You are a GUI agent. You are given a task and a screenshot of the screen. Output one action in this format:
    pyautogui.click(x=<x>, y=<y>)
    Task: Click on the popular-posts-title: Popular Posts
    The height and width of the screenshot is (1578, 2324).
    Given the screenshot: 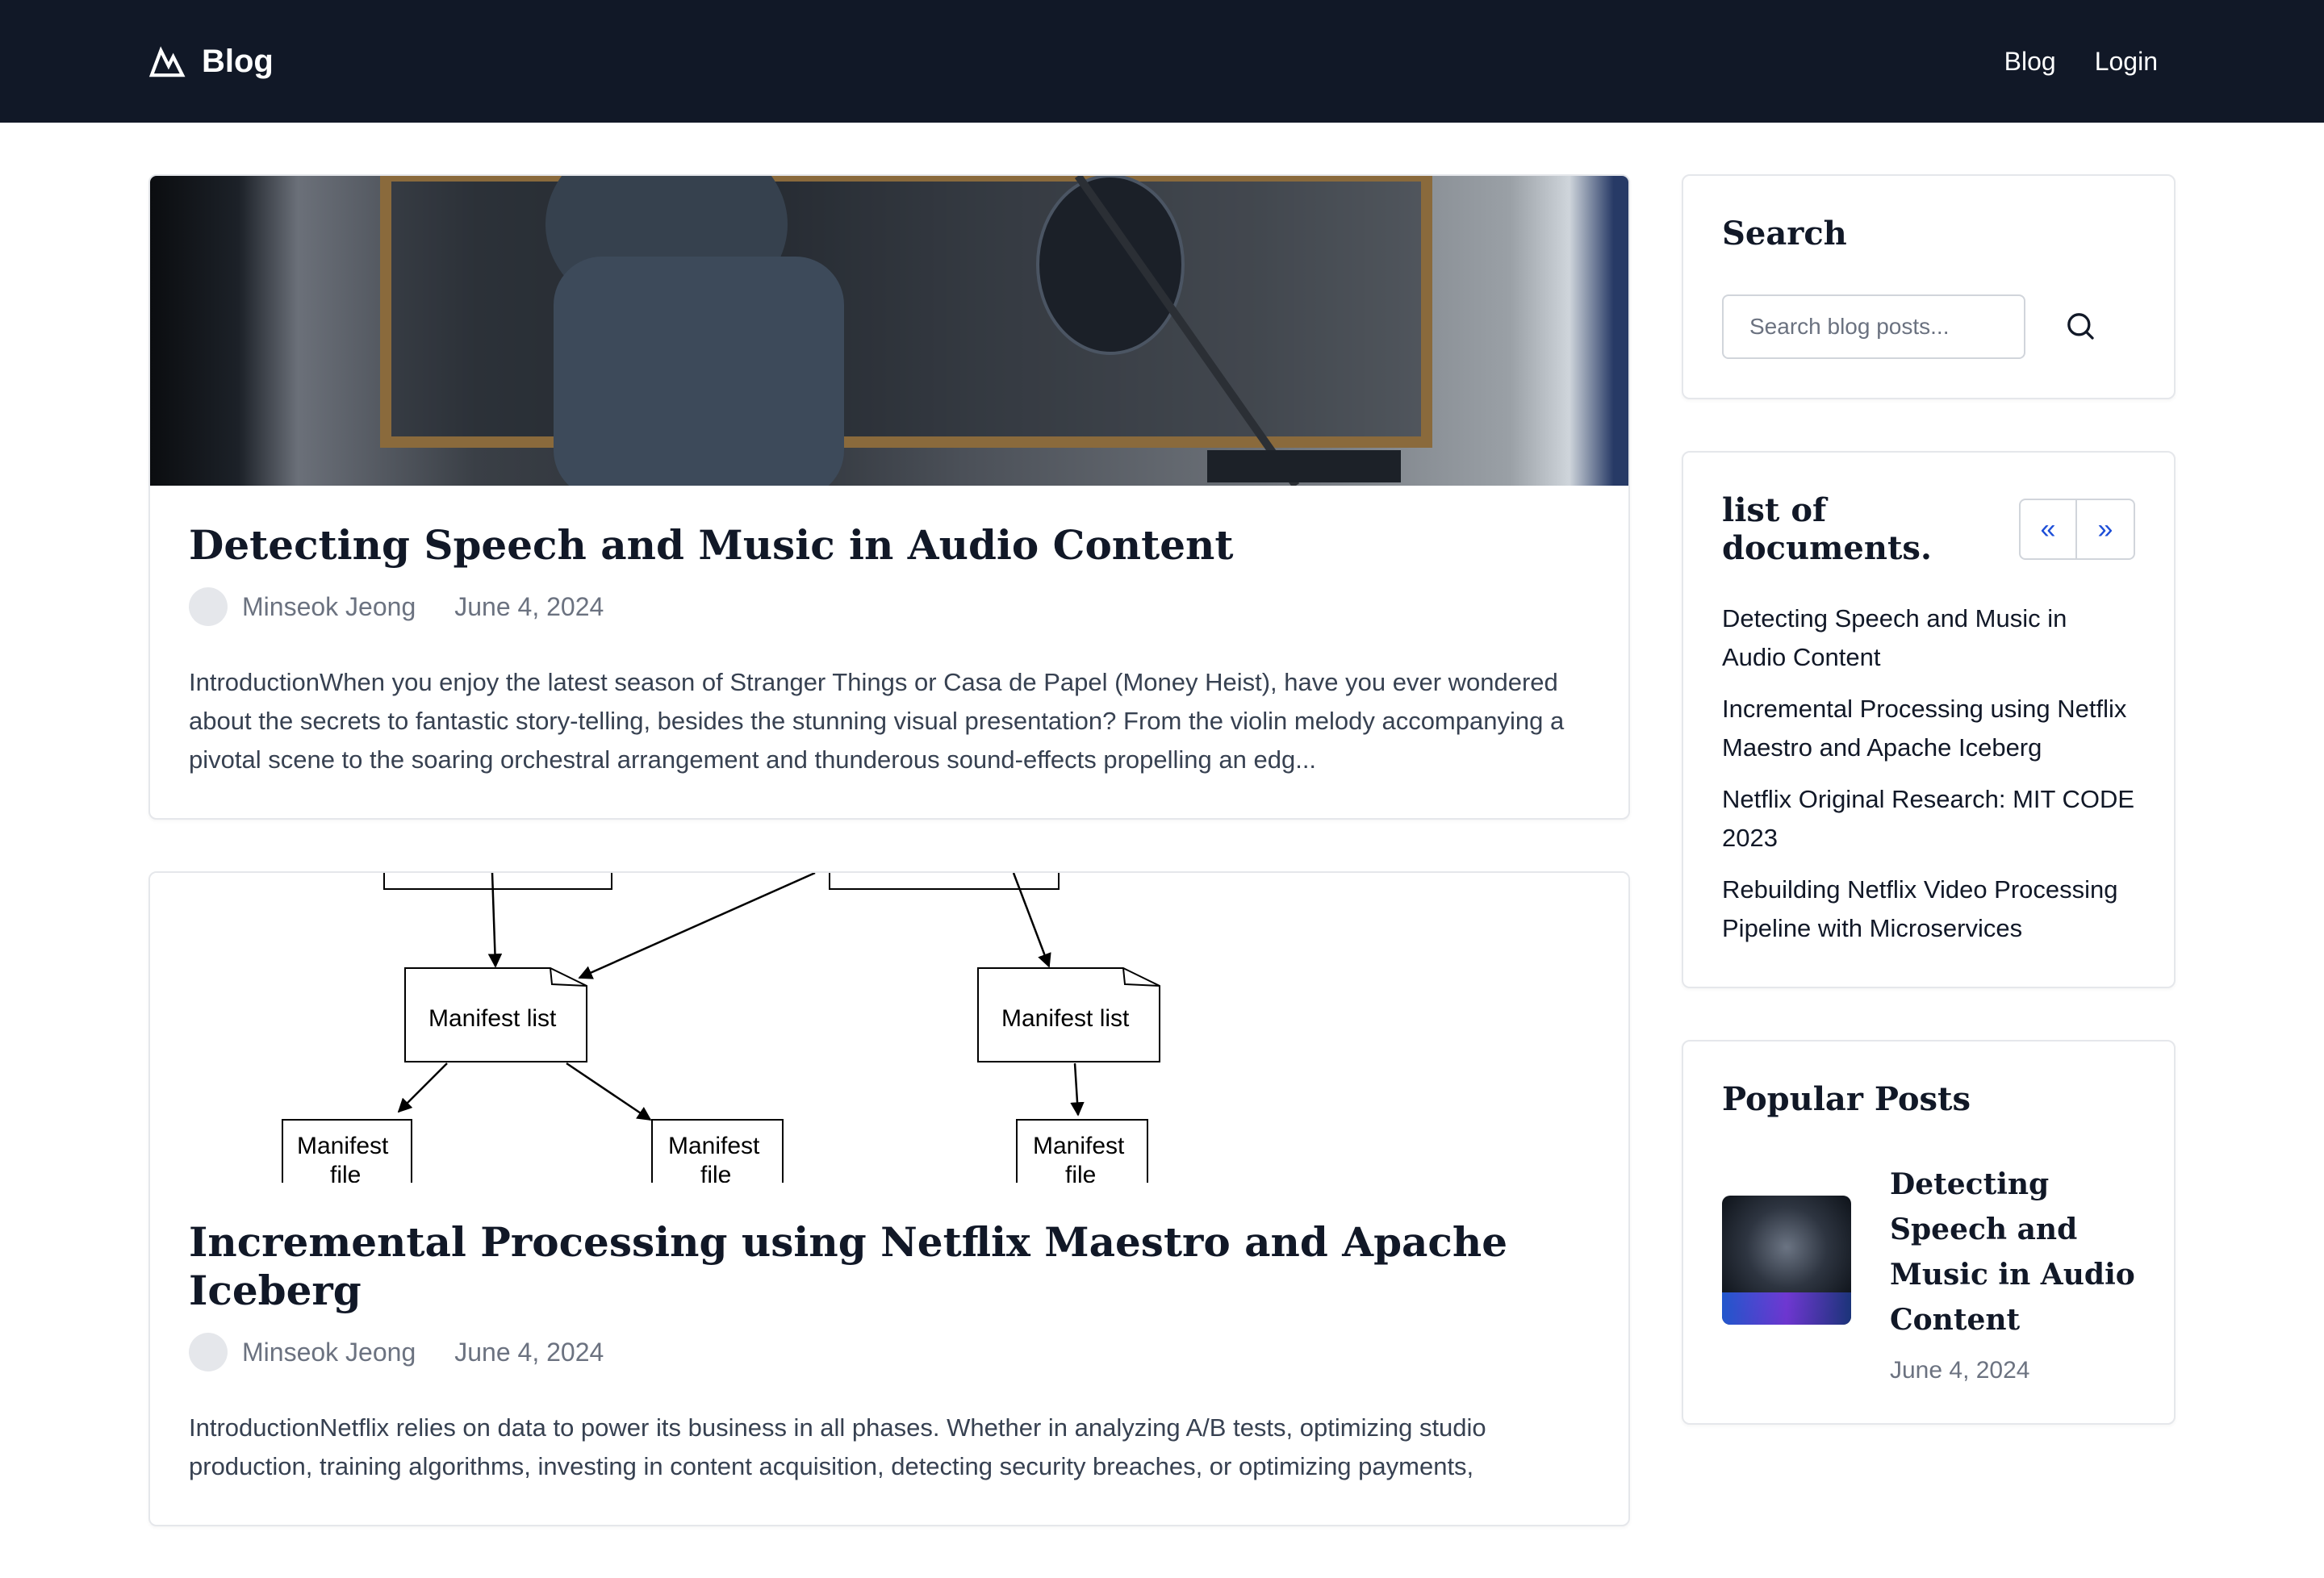 What is the action you would take?
    pyautogui.click(x=1846, y=1099)
    